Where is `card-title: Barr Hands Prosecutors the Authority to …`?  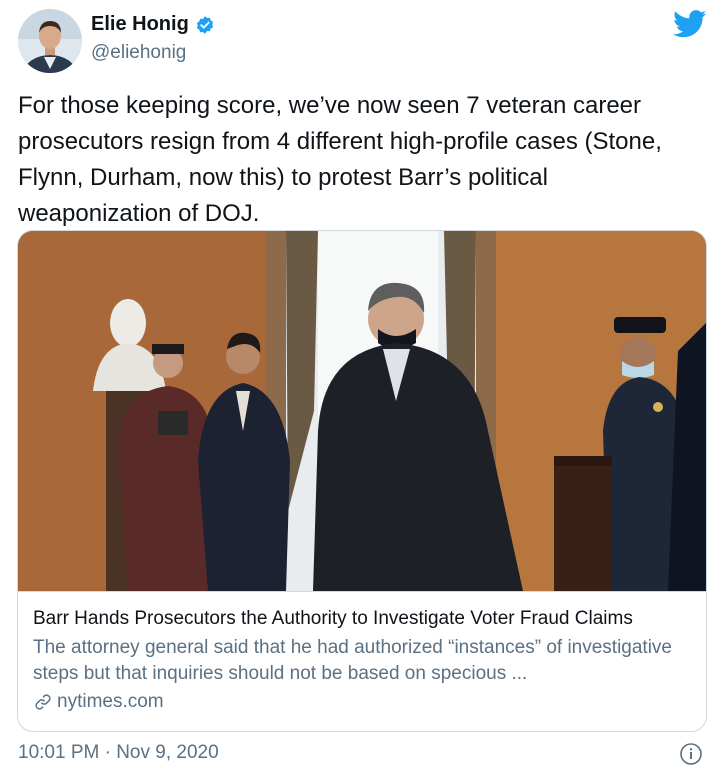
card-title: Barr Hands Prosecutors the Authority to … is located at coordinates (363, 619).